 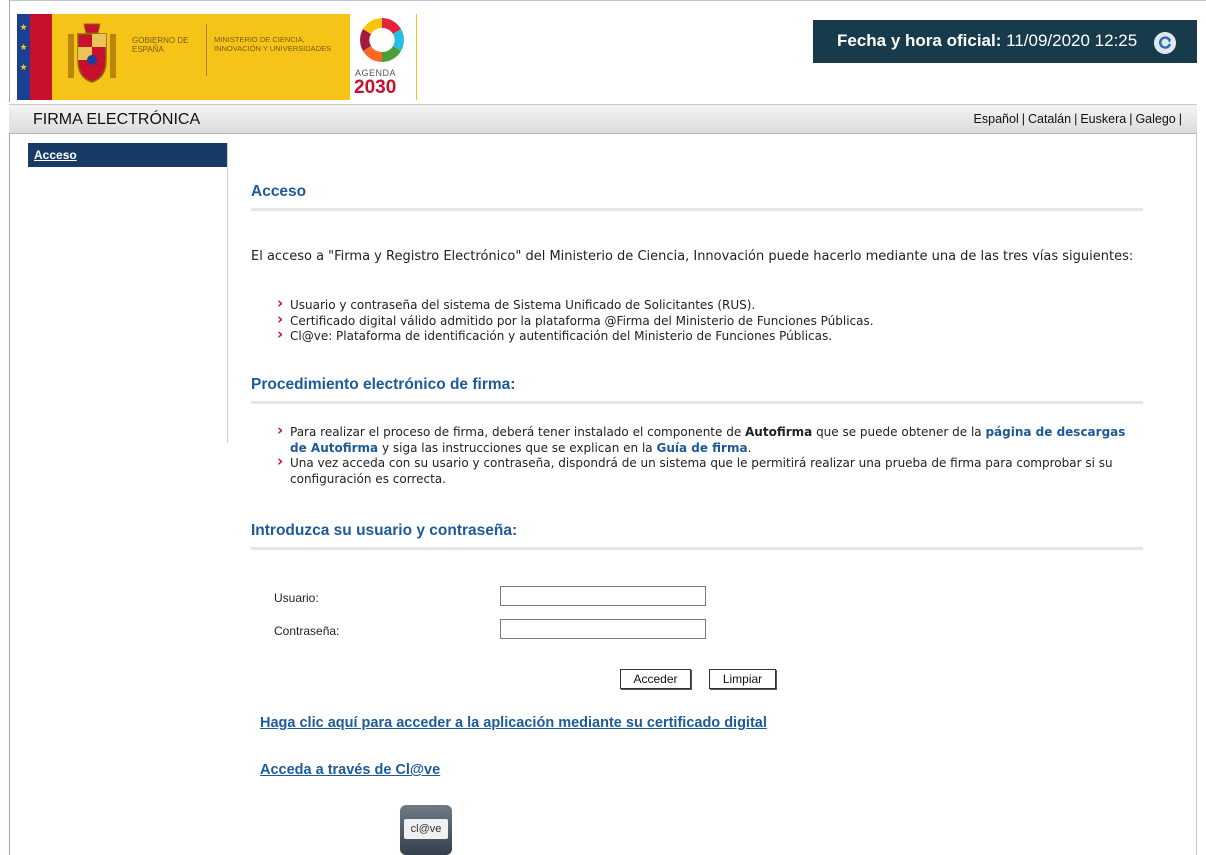 I want to click on clave-logo-button: cl@ve, so click(x=426, y=830).